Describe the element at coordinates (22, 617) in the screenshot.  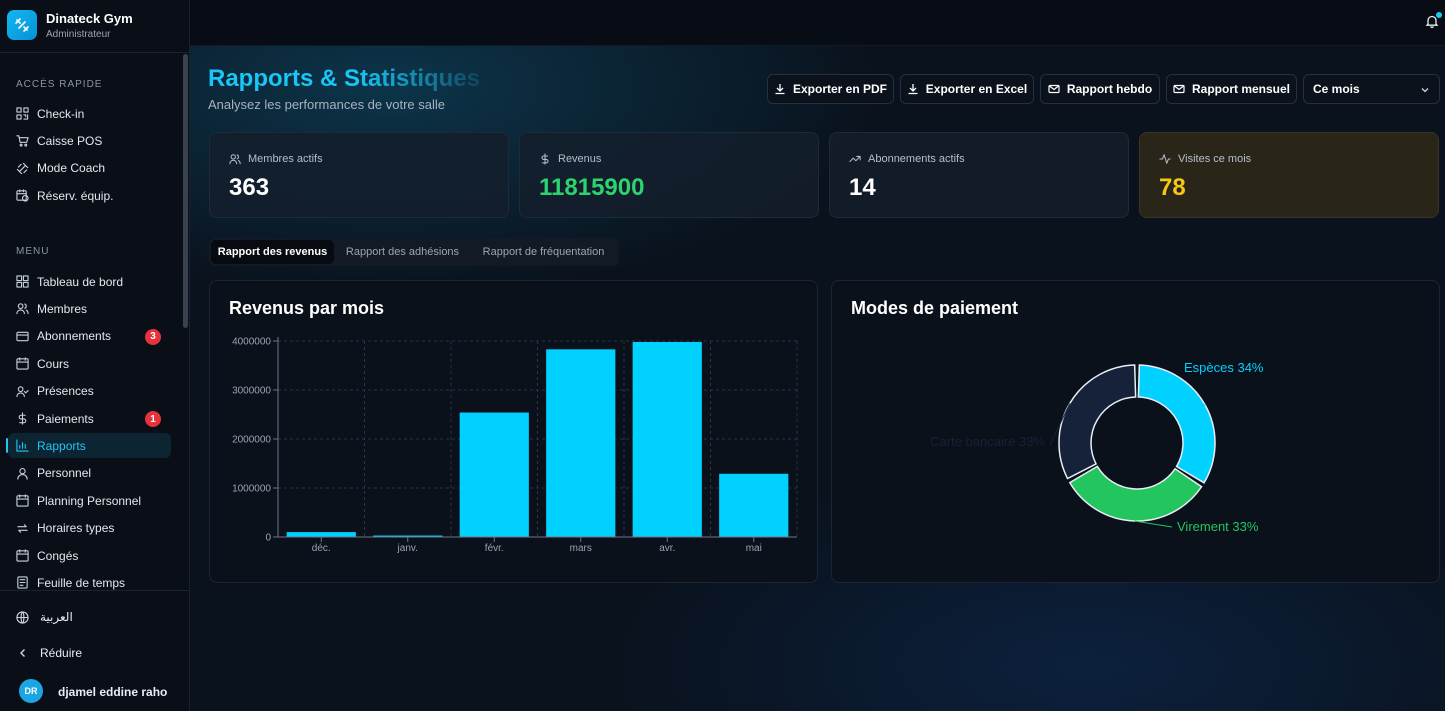
I see `globe-icon` at that location.